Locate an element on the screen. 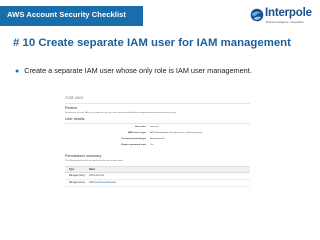 Image resolution: width=320 pixels, height=240 pixels. table-row: Managed policy IAMFullAccess is located at coordinates (157, 176).